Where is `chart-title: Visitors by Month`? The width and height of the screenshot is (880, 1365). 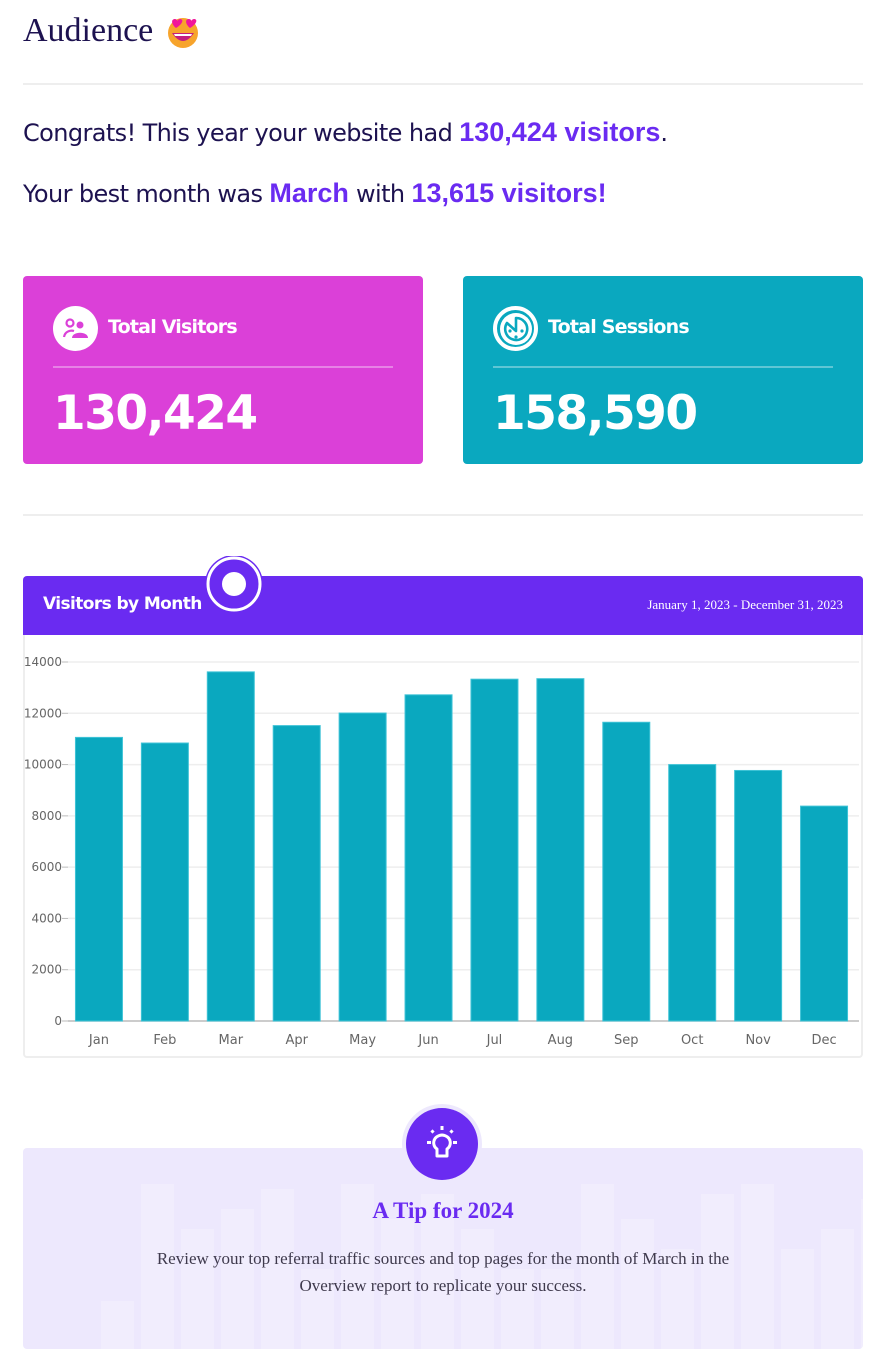 chart-title: Visitors by Month is located at coordinates (122, 604).